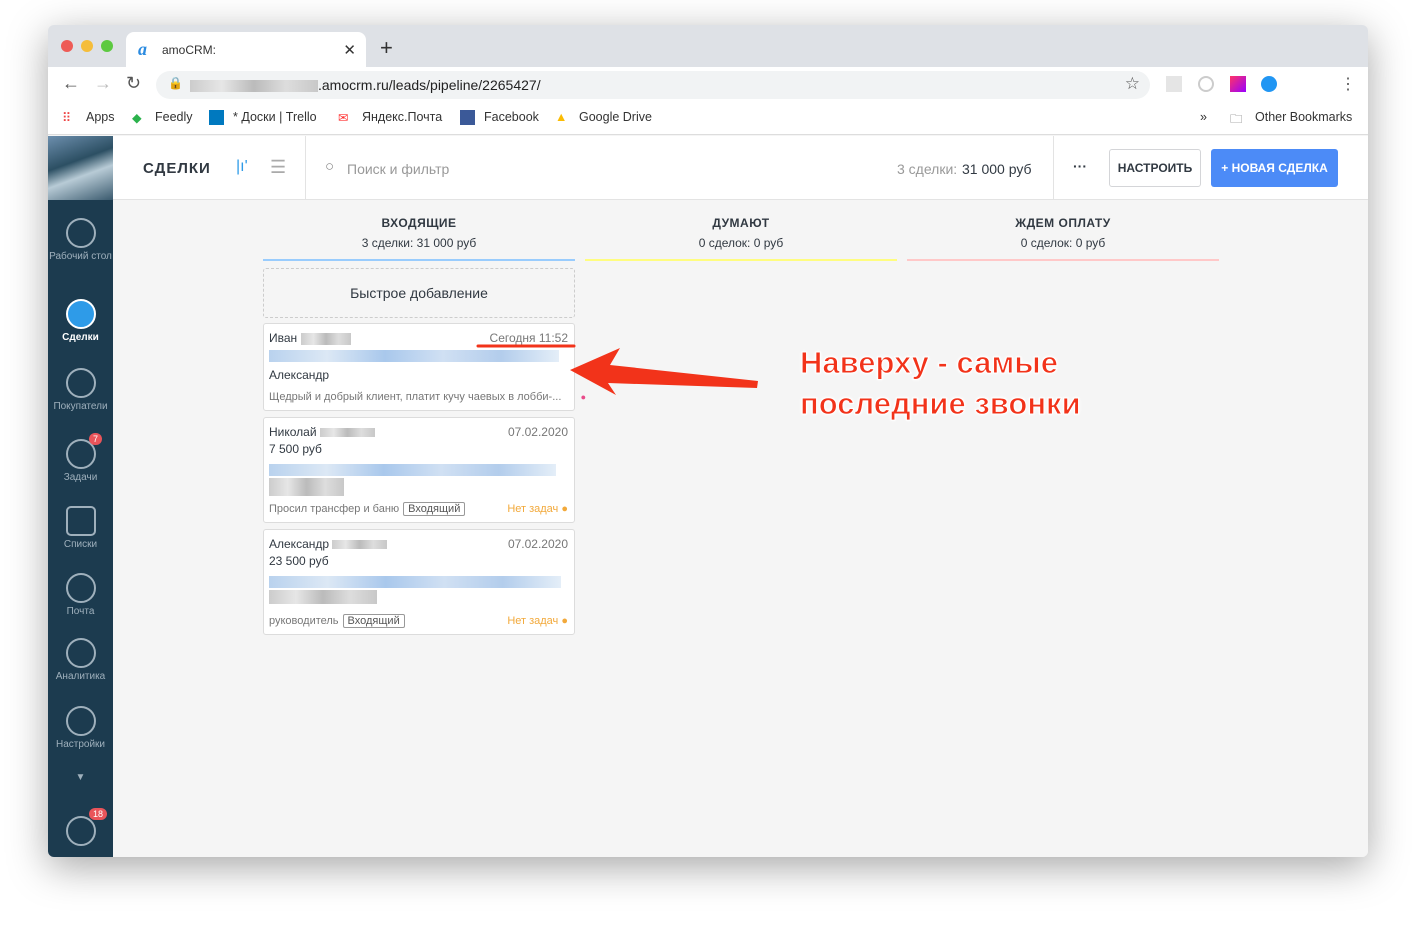 The height and width of the screenshot is (930, 1416). I want to click on annotation-text: Наверху - самые последние звонки, so click(941, 383).